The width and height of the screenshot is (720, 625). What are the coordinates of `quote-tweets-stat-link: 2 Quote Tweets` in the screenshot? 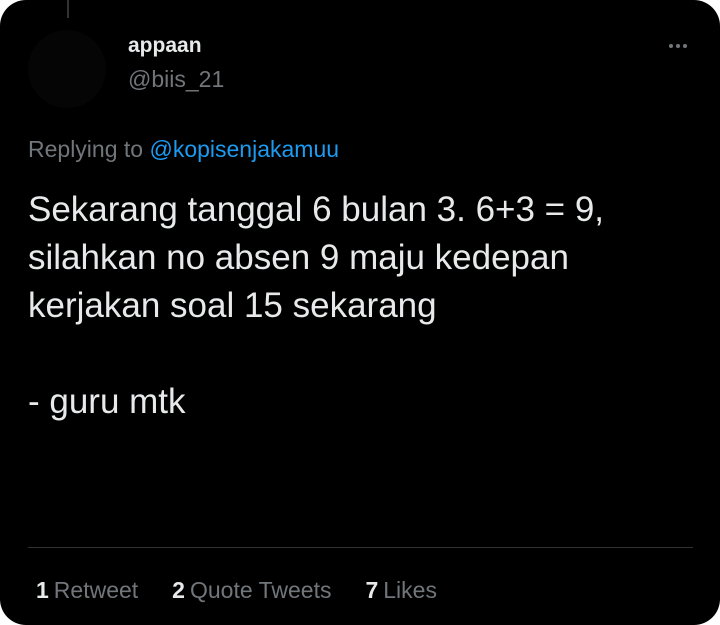 It's located at (251, 590).